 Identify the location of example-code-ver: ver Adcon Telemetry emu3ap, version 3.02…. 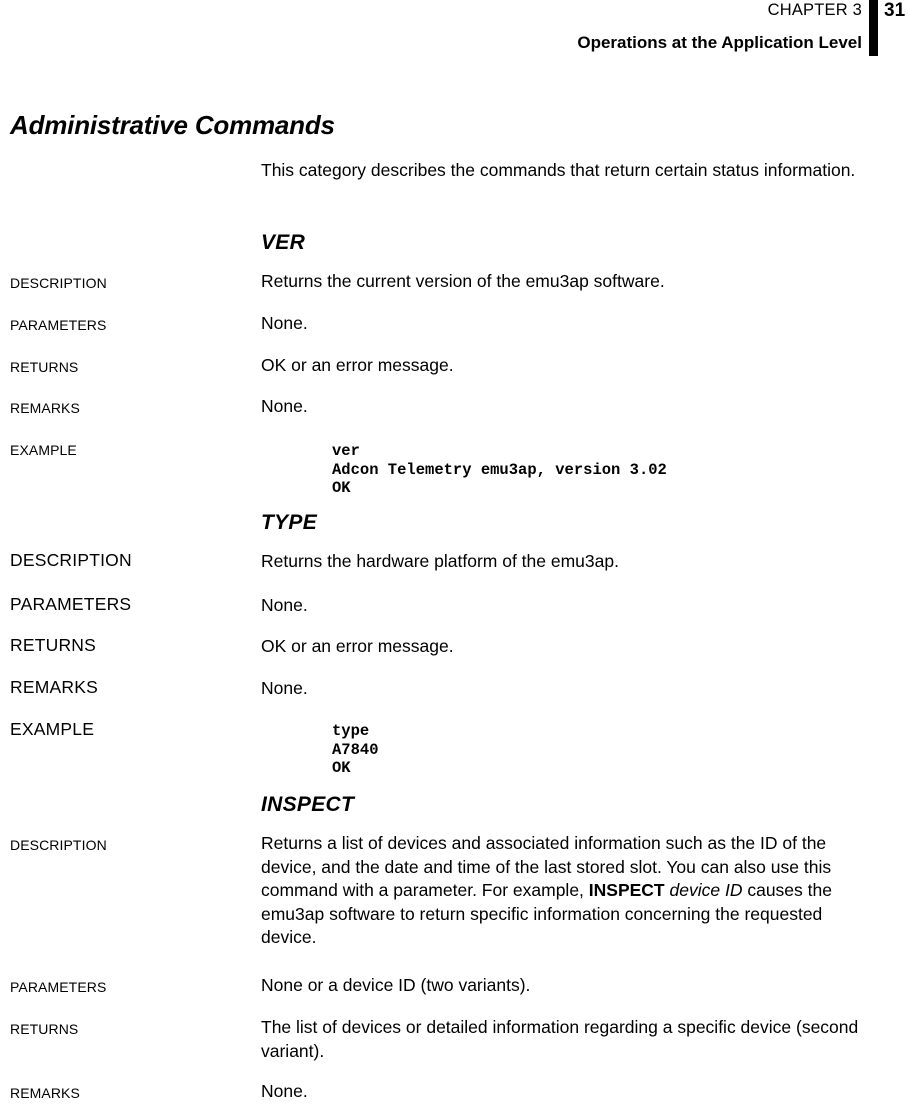
(499, 469).